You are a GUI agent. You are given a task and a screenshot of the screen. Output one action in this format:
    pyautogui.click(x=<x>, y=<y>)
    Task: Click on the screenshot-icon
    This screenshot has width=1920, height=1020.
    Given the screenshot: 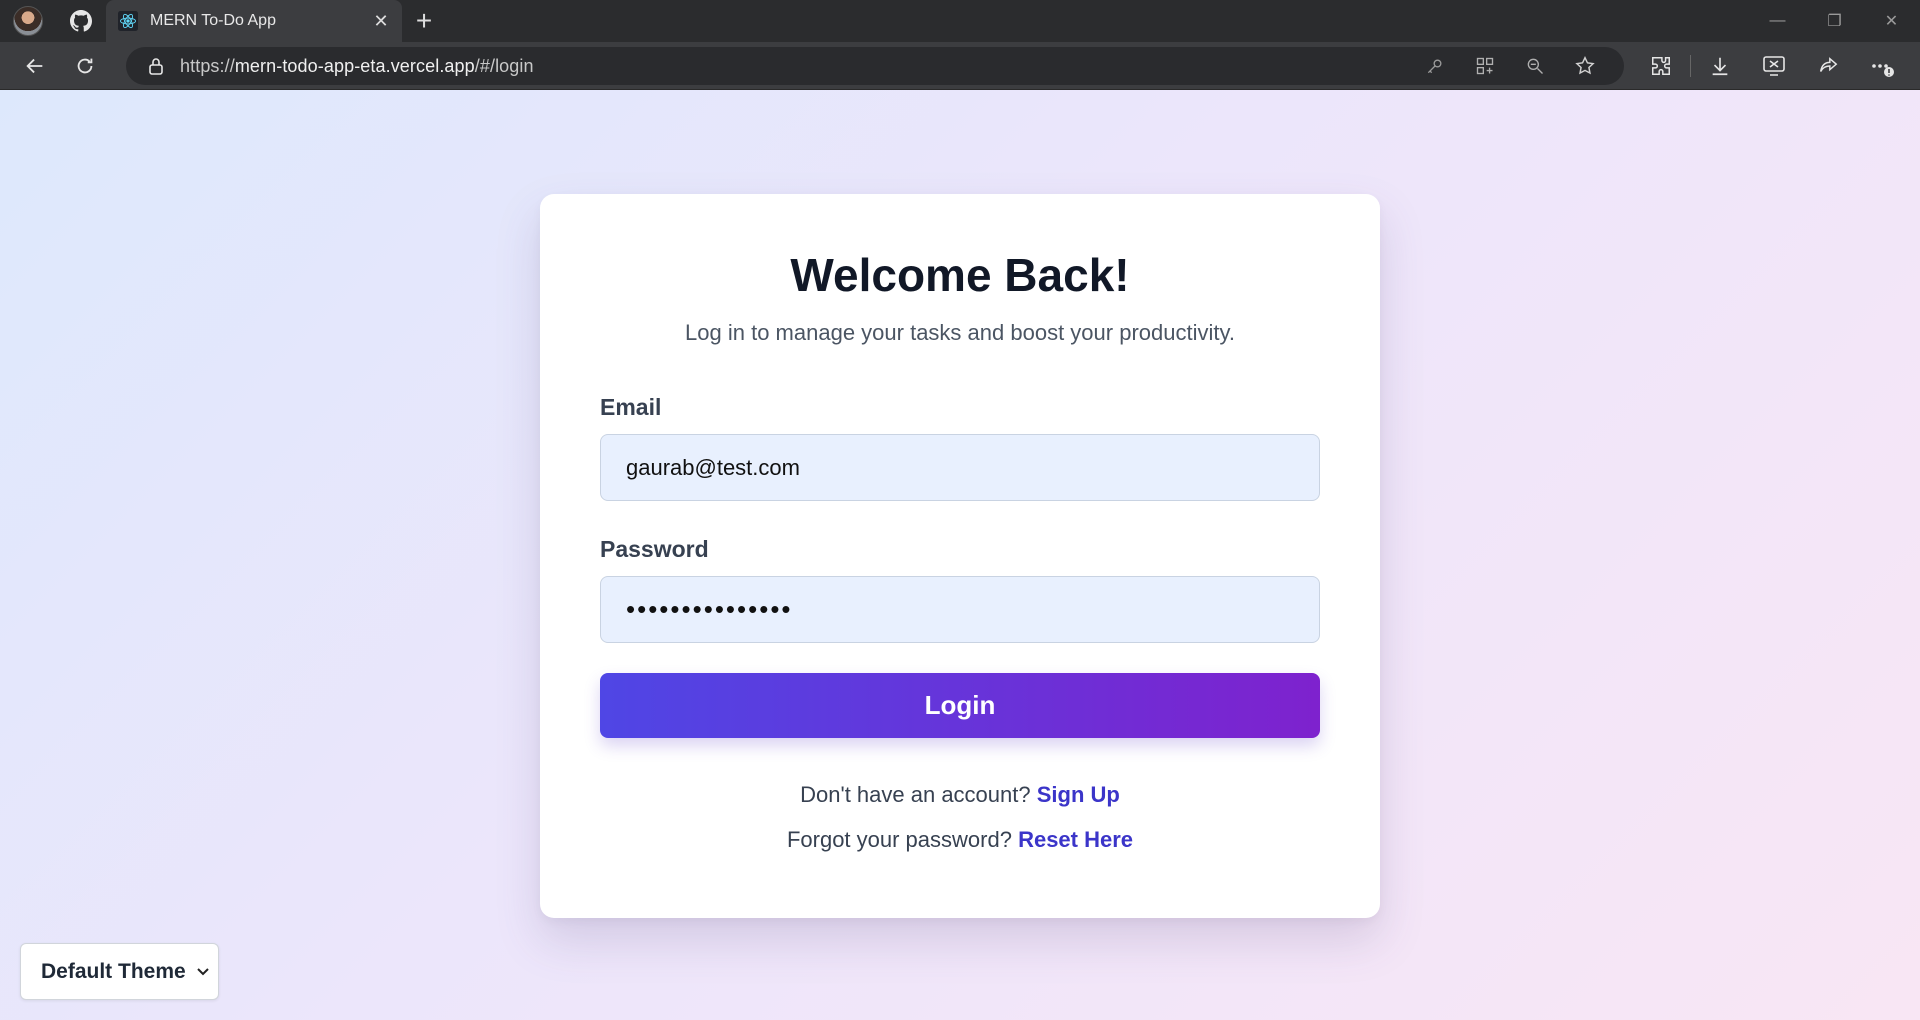 What is the action you would take?
    pyautogui.click(x=1774, y=66)
    